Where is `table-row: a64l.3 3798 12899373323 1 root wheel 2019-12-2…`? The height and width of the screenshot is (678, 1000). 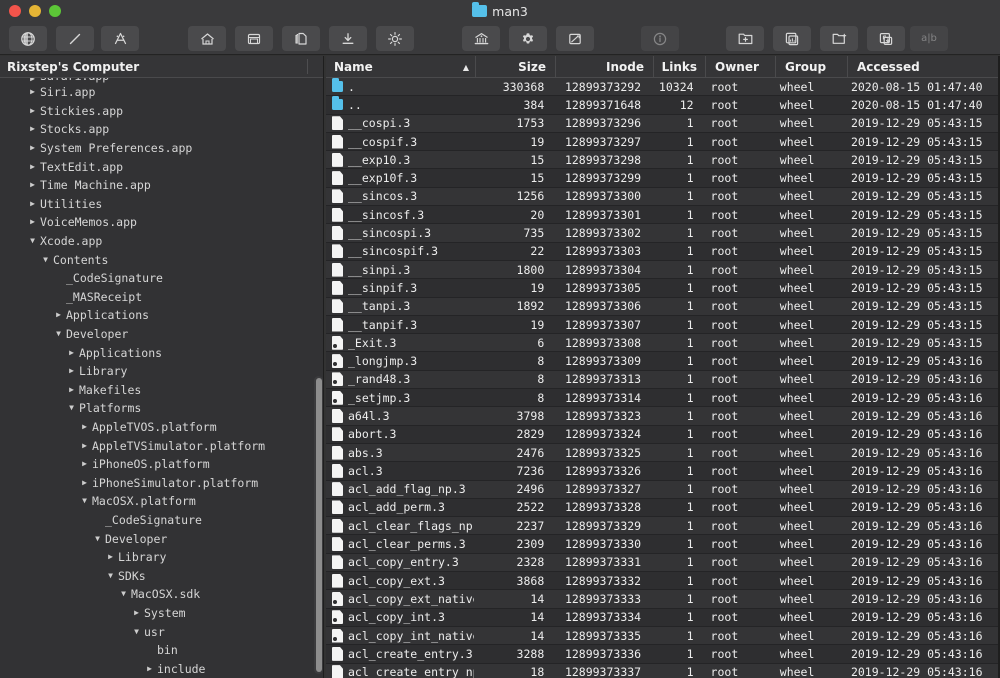
table-row: a64l.3 3798 12899373323 1 root wheel 2019-12-2… is located at coordinates (663, 416).